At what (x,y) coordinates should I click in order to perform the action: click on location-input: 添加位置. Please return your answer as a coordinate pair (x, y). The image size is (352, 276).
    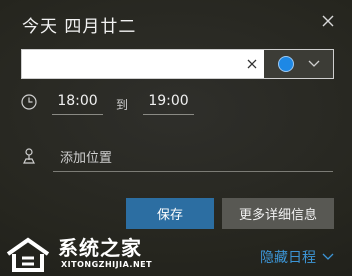
    Looking at the image, I should click on (193, 159).